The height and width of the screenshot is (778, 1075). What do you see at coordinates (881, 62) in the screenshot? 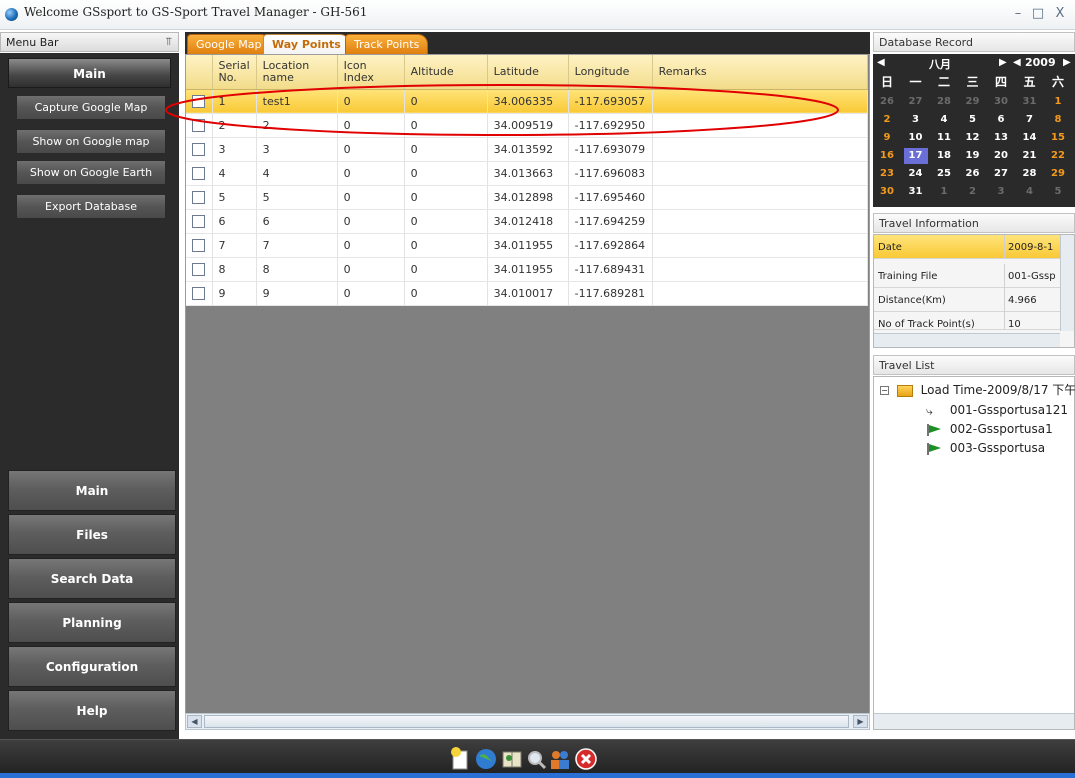
I see `prev-month-icon: ◀` at bounding box center [881, 62].